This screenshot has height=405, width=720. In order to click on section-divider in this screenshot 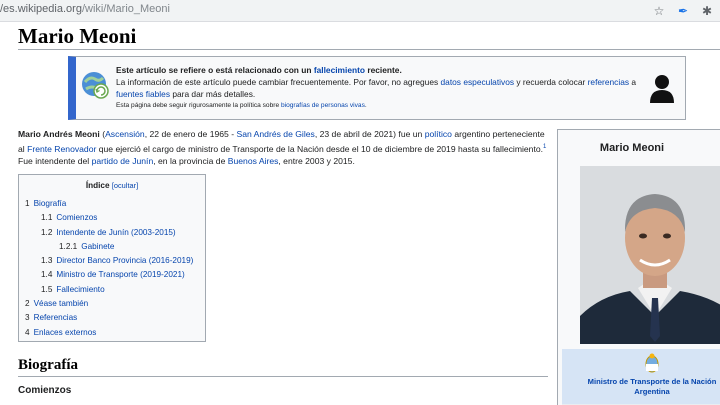, I will do `click(283, 376)`.